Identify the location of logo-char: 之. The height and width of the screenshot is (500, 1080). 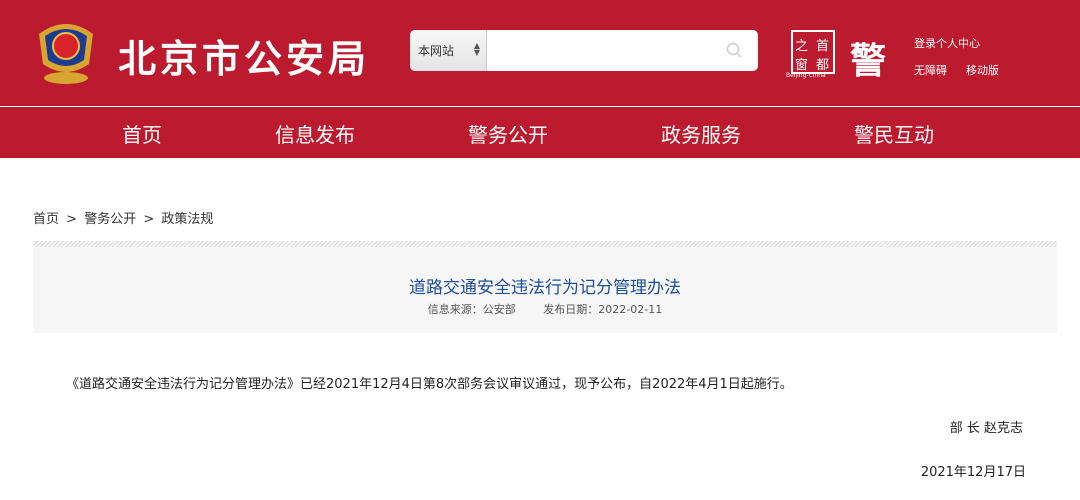
(802, 46).